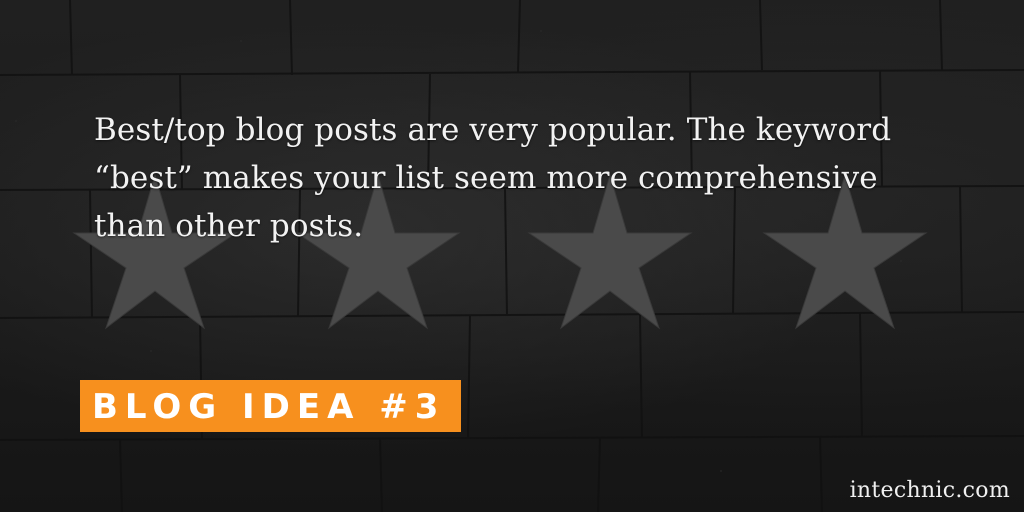 Image resolution: width=1024 pixels, height=512 pixels. What do you see at coordinates (229, 226) in the screenshot?
I see `headline-line-3: than other posts.` at bounding box center [229, 226].